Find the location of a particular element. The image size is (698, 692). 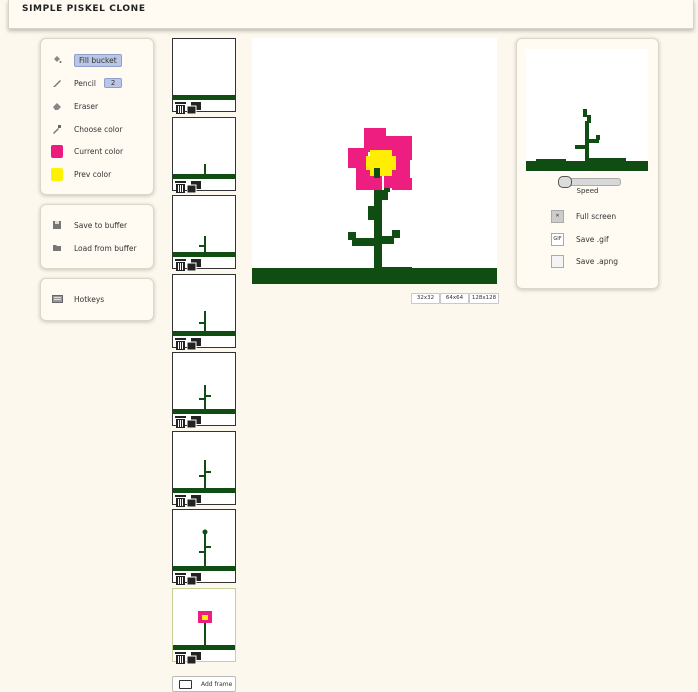

save-apng-label: Save .apng is located at coordinates (597, 261).